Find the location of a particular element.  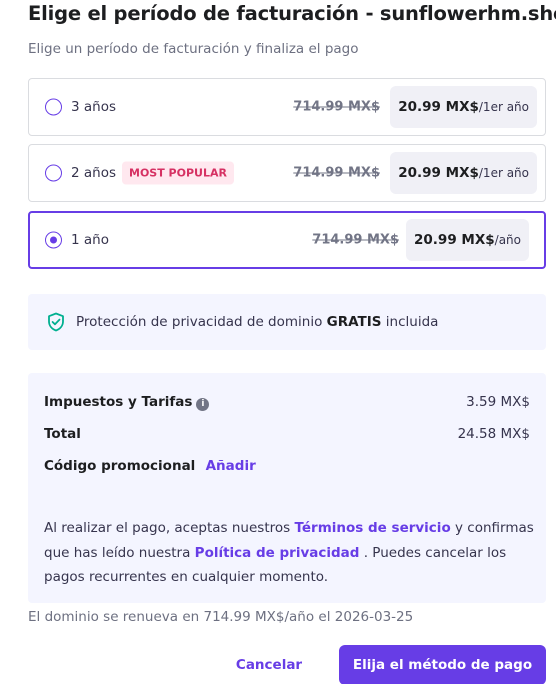

terms-of-service-link: Términos de servicio is located at coordinates (372, 528).